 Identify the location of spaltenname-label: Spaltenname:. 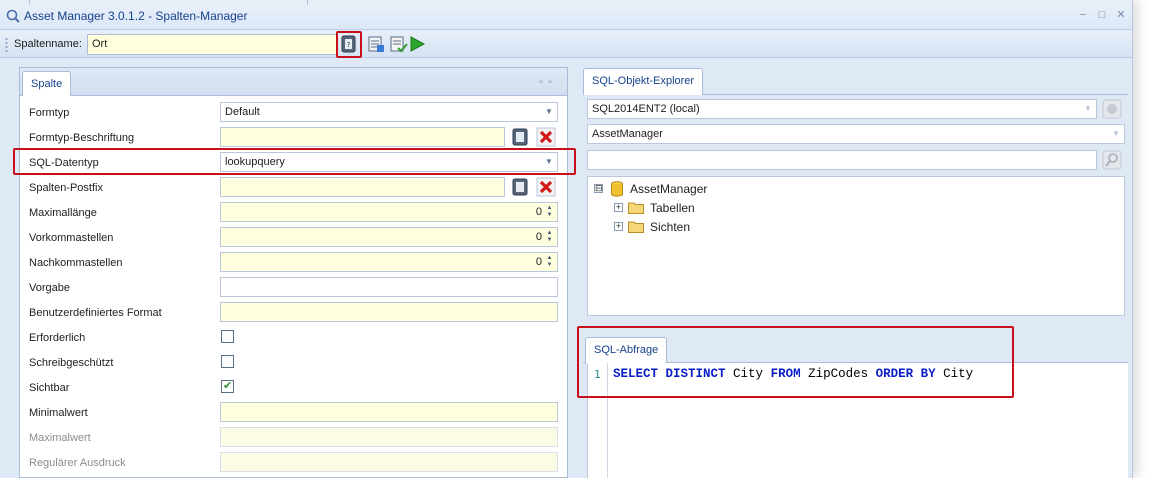
(48, 44).